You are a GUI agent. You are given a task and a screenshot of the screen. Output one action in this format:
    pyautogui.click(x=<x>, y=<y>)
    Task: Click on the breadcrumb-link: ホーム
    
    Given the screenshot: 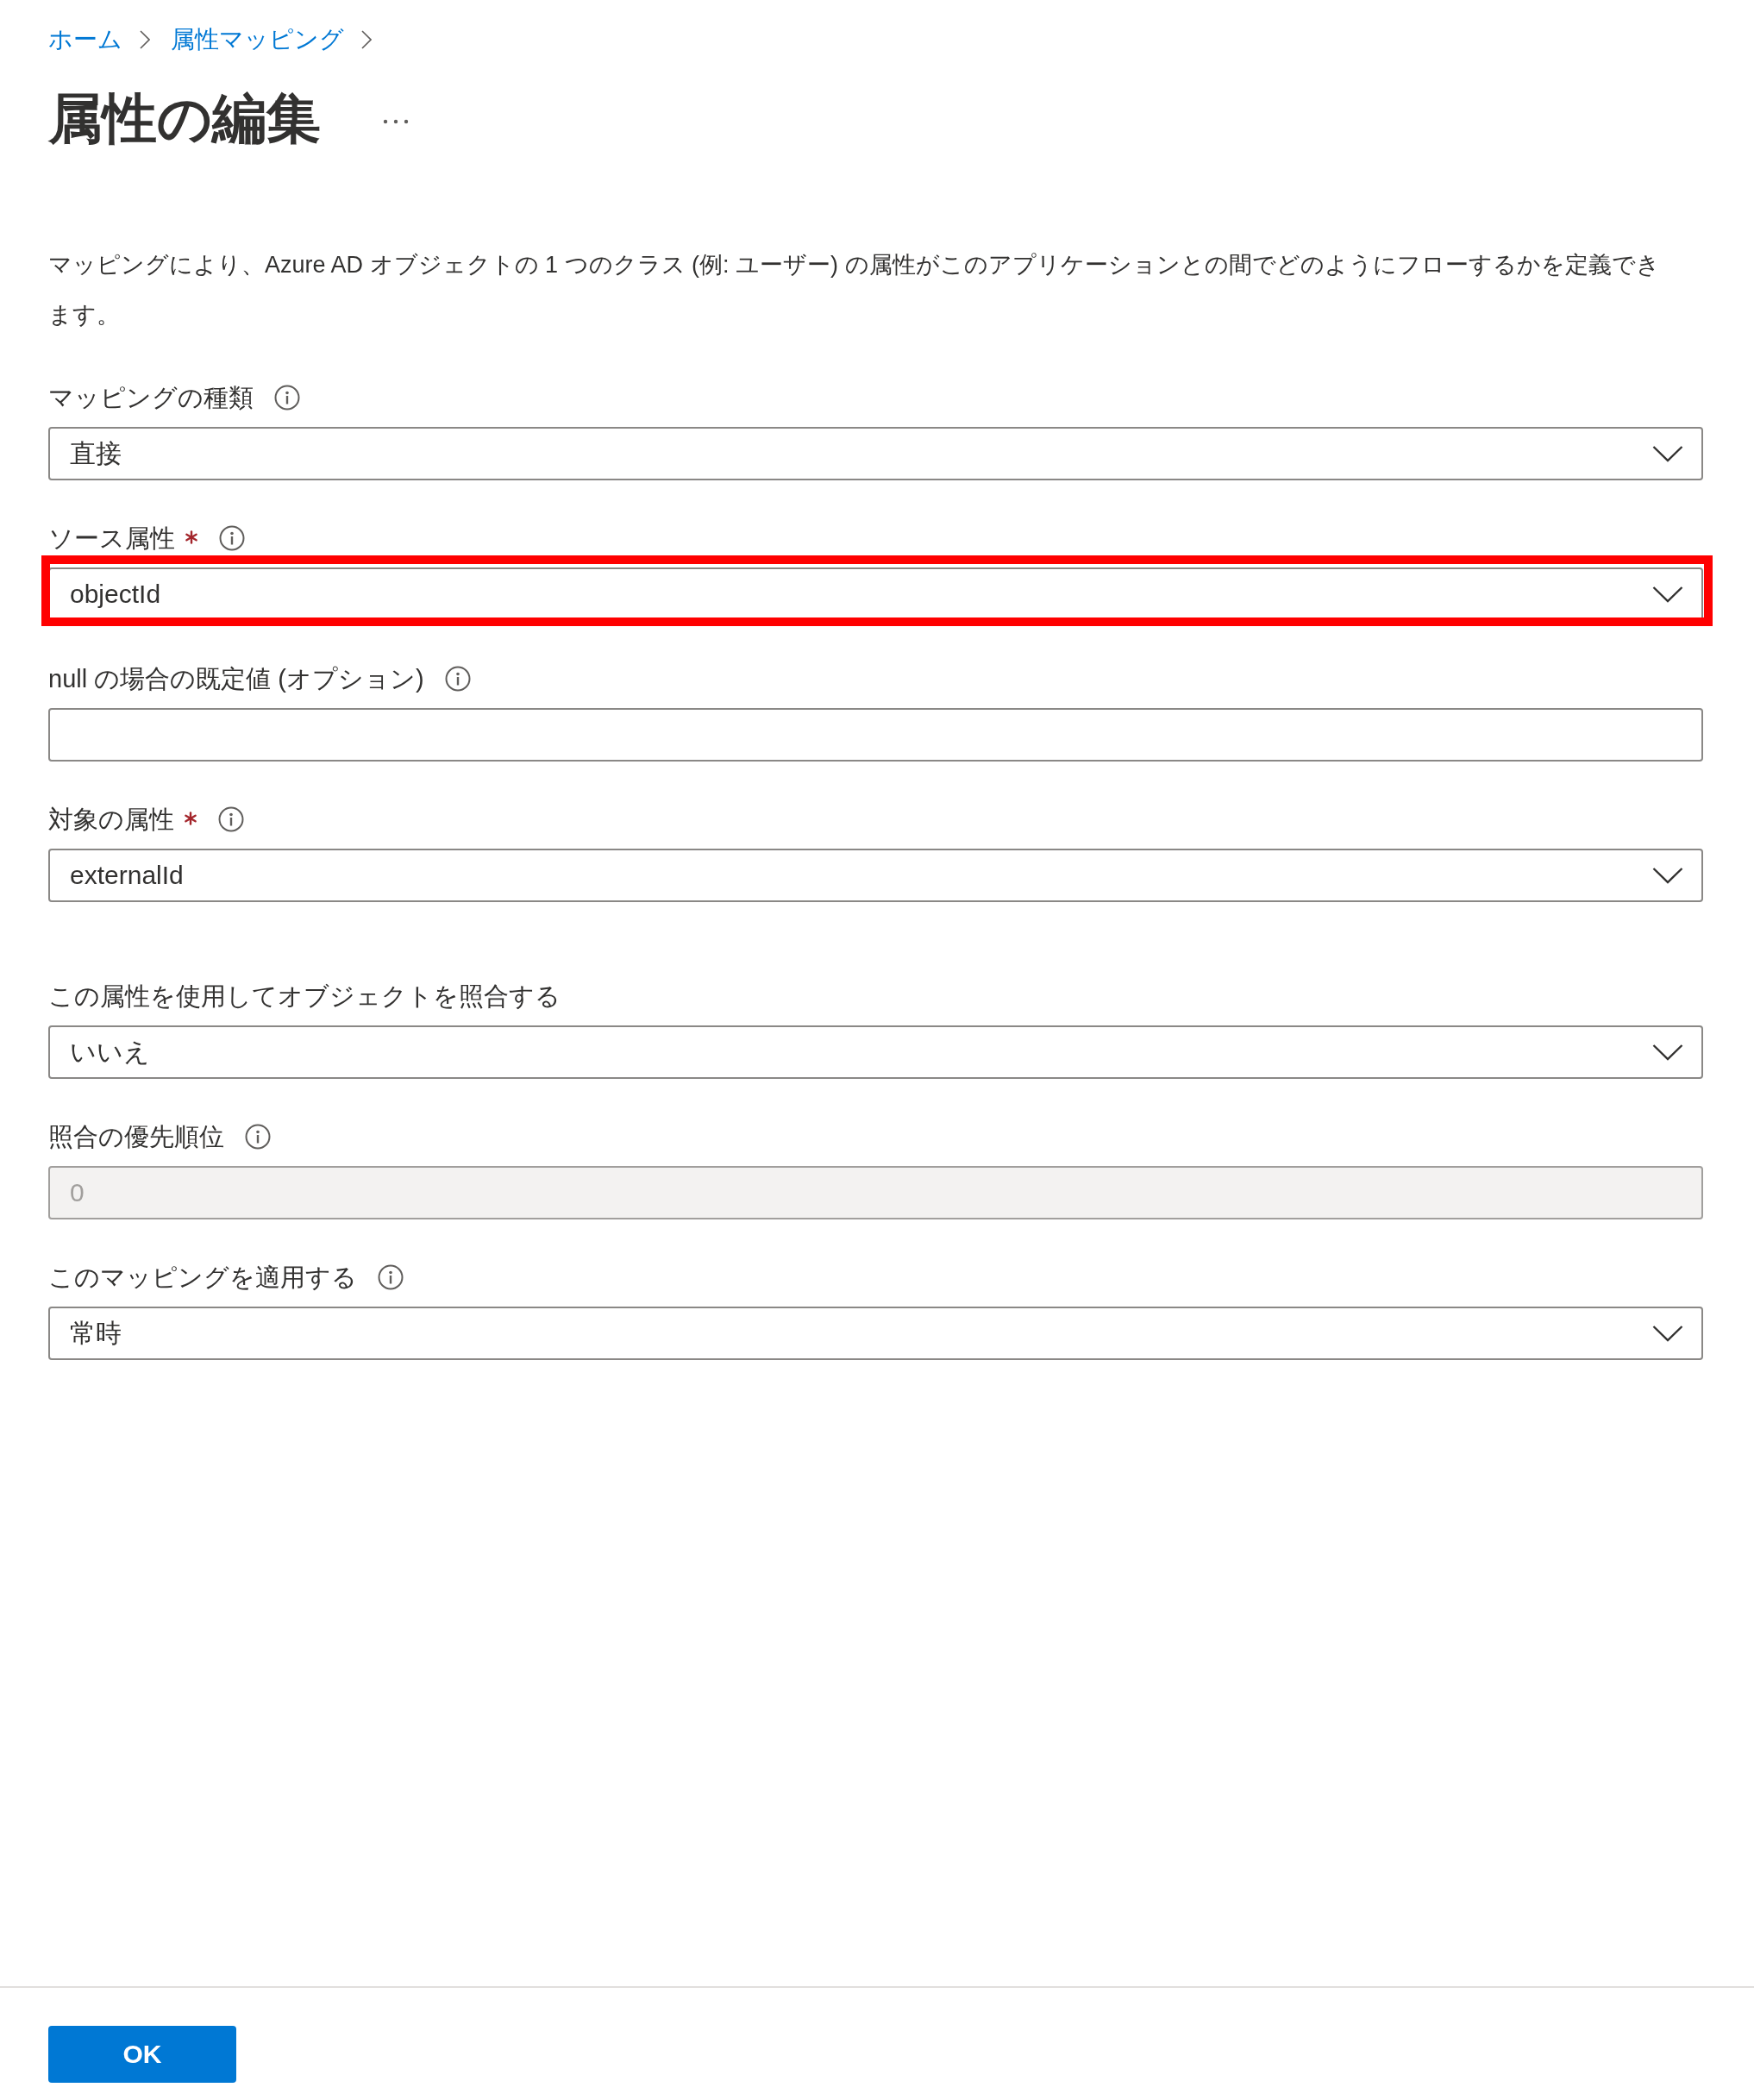 What is the action you would take?
    pyautogui.click(x=85, y=39)
    